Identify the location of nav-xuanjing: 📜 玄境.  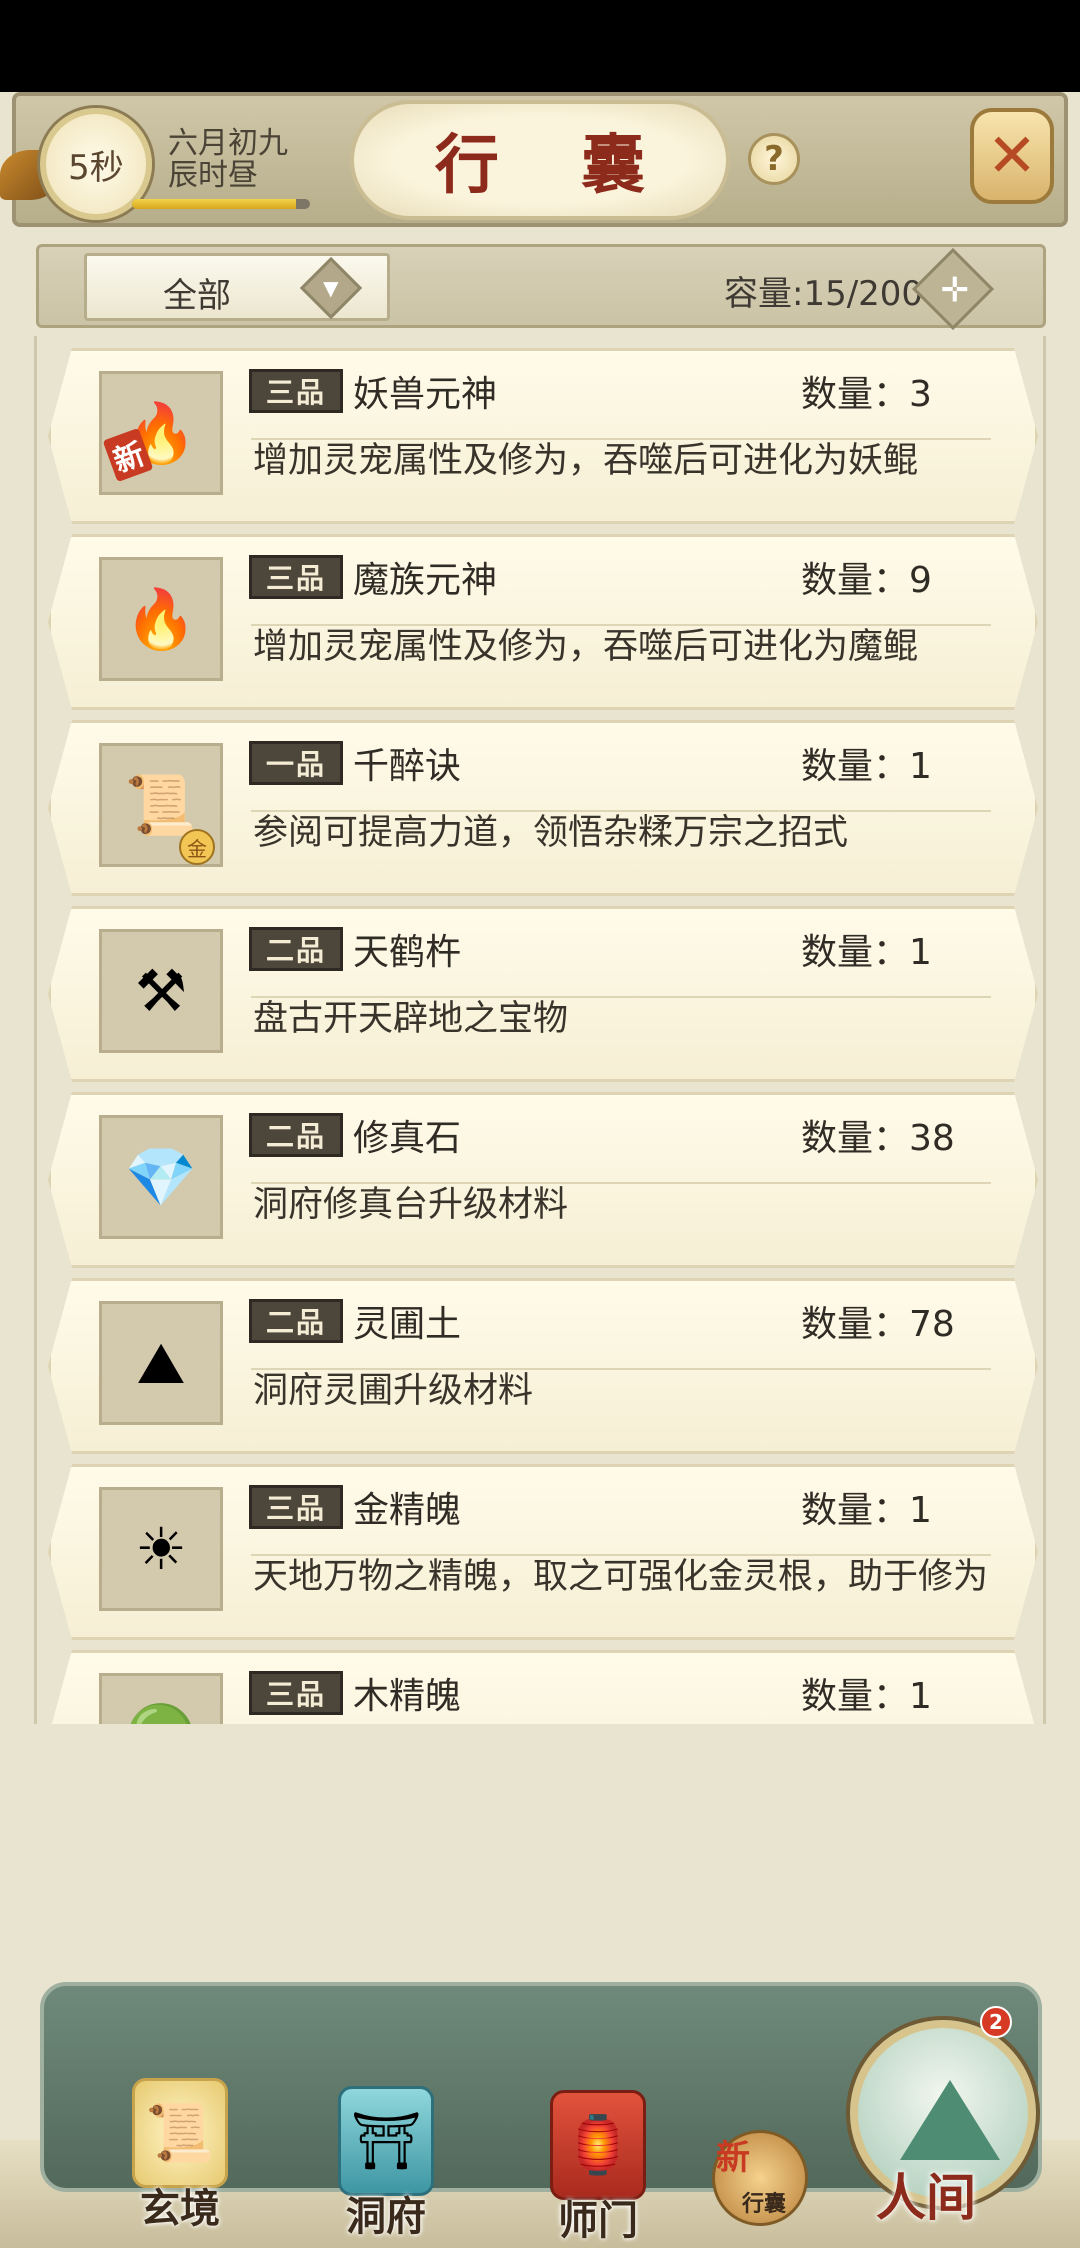
(180, 2156).